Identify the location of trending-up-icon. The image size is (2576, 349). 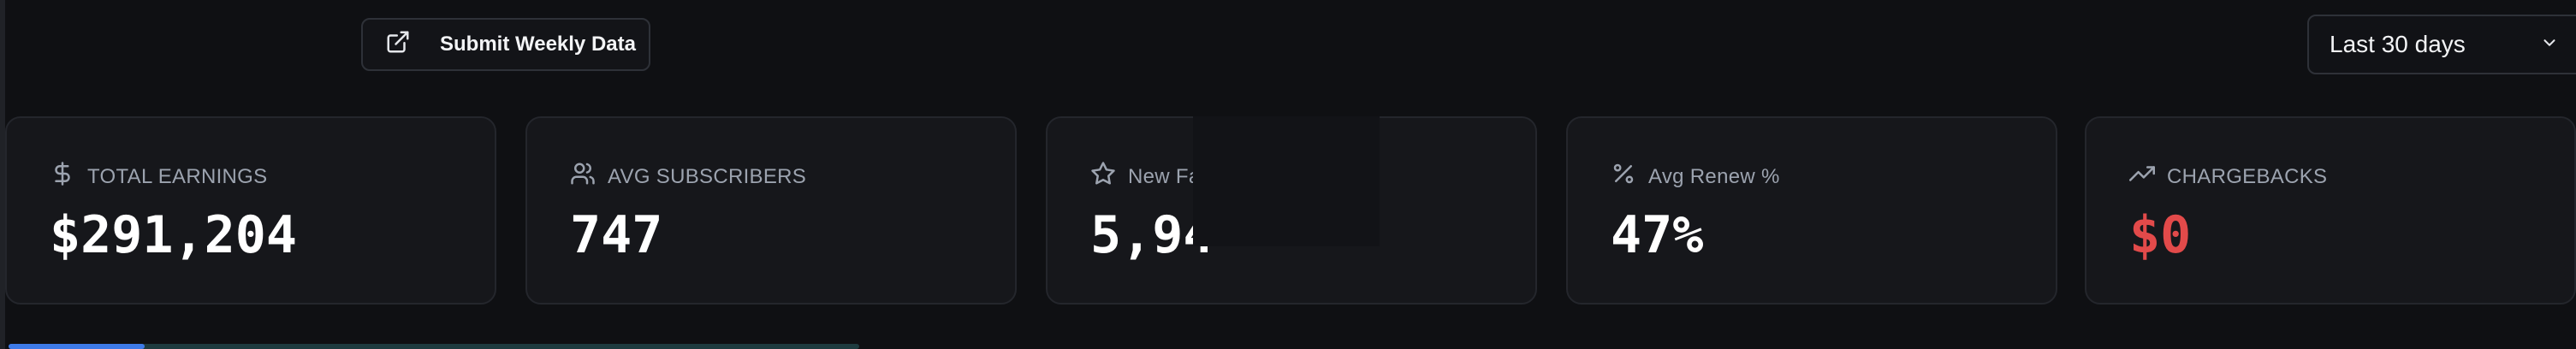
(2142, 176).